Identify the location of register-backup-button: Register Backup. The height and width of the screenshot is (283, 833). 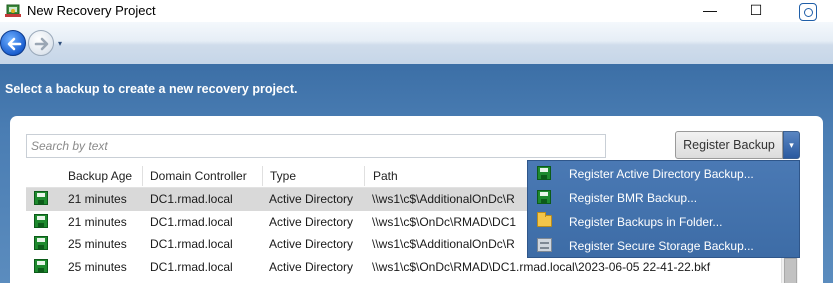
(729, 145).